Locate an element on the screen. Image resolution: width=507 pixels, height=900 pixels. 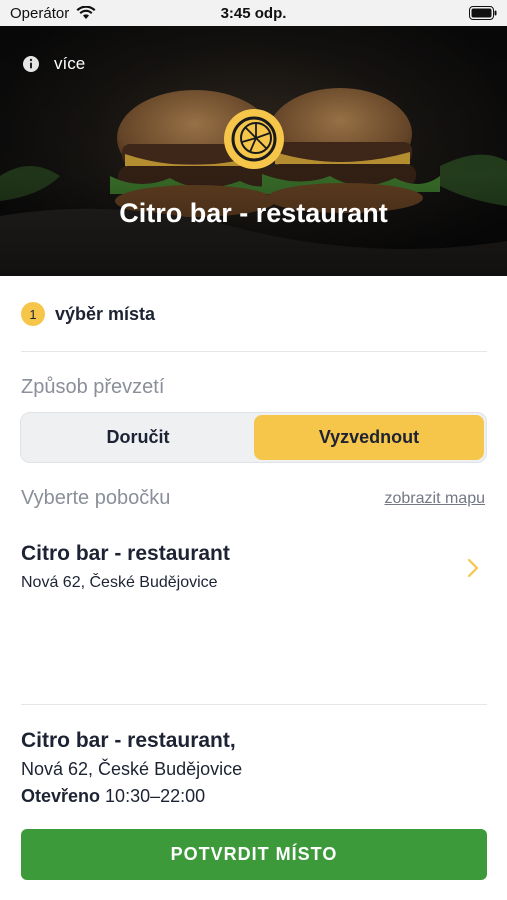
delivery-method-toggle: Doručit Vyzvednout is located at coordinates (253, 437).